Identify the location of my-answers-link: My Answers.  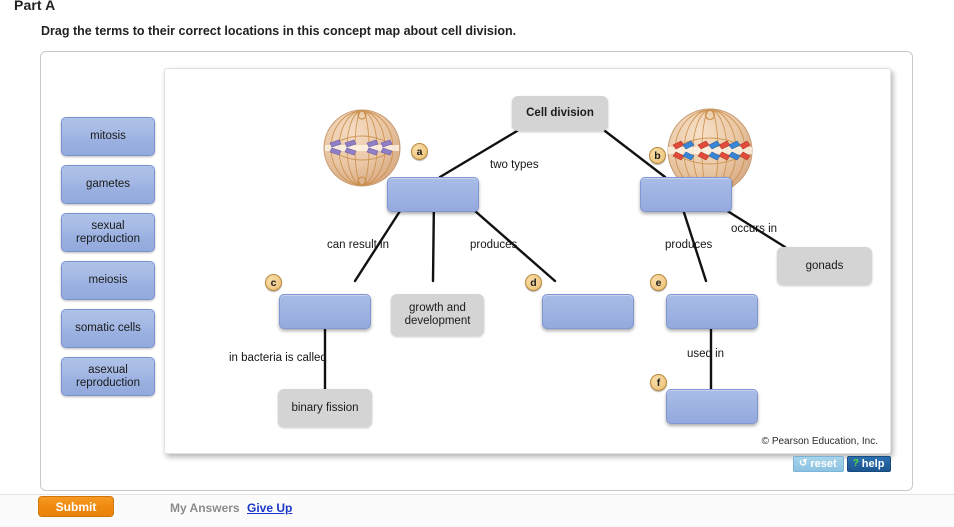
(205, 508).